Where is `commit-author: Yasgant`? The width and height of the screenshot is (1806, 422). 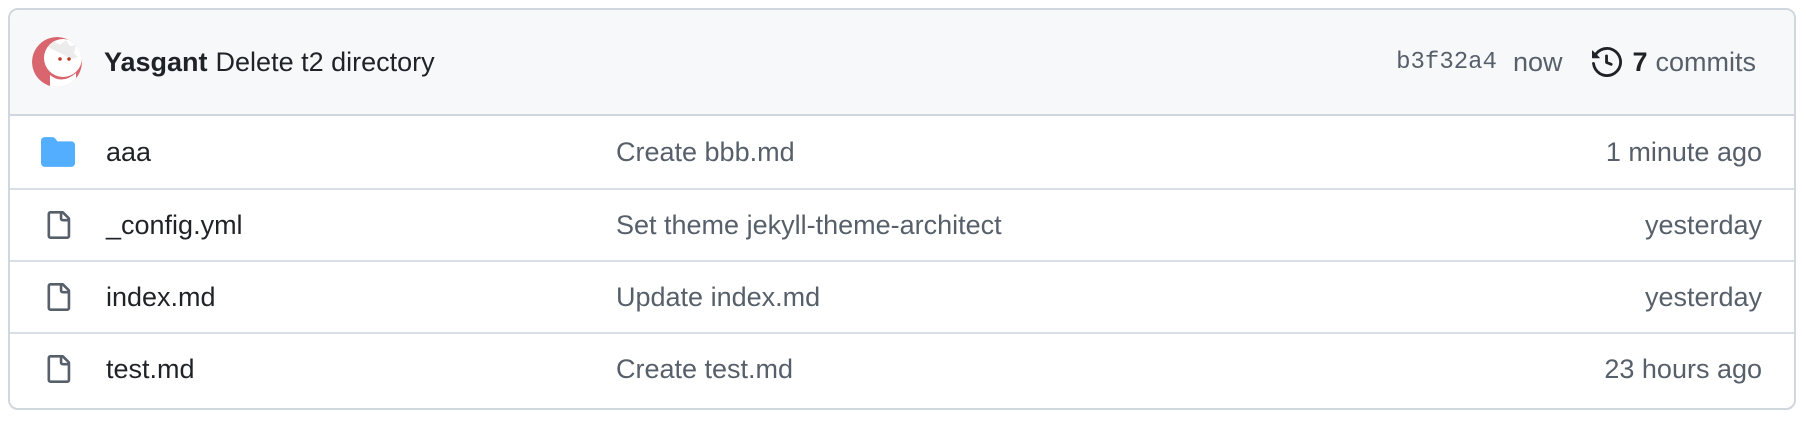 commit-author: Yasgant is located at coordinates (156, 62).